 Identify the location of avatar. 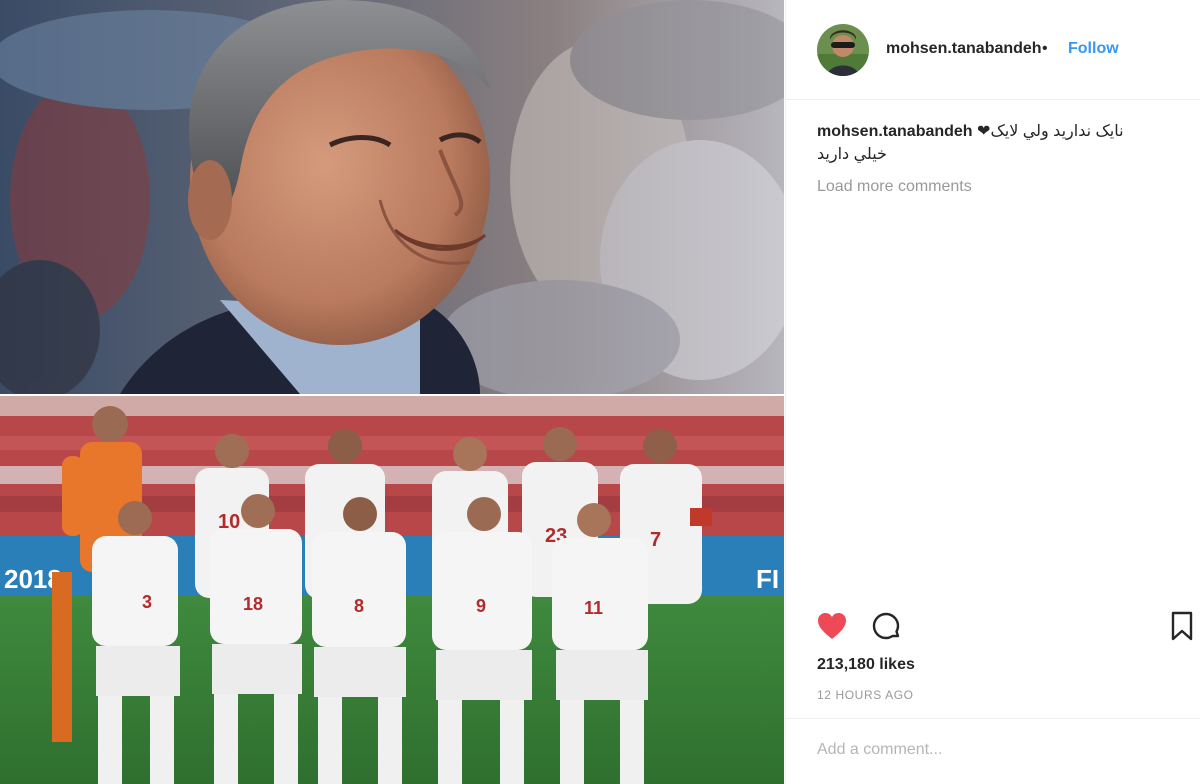
(843, 50).